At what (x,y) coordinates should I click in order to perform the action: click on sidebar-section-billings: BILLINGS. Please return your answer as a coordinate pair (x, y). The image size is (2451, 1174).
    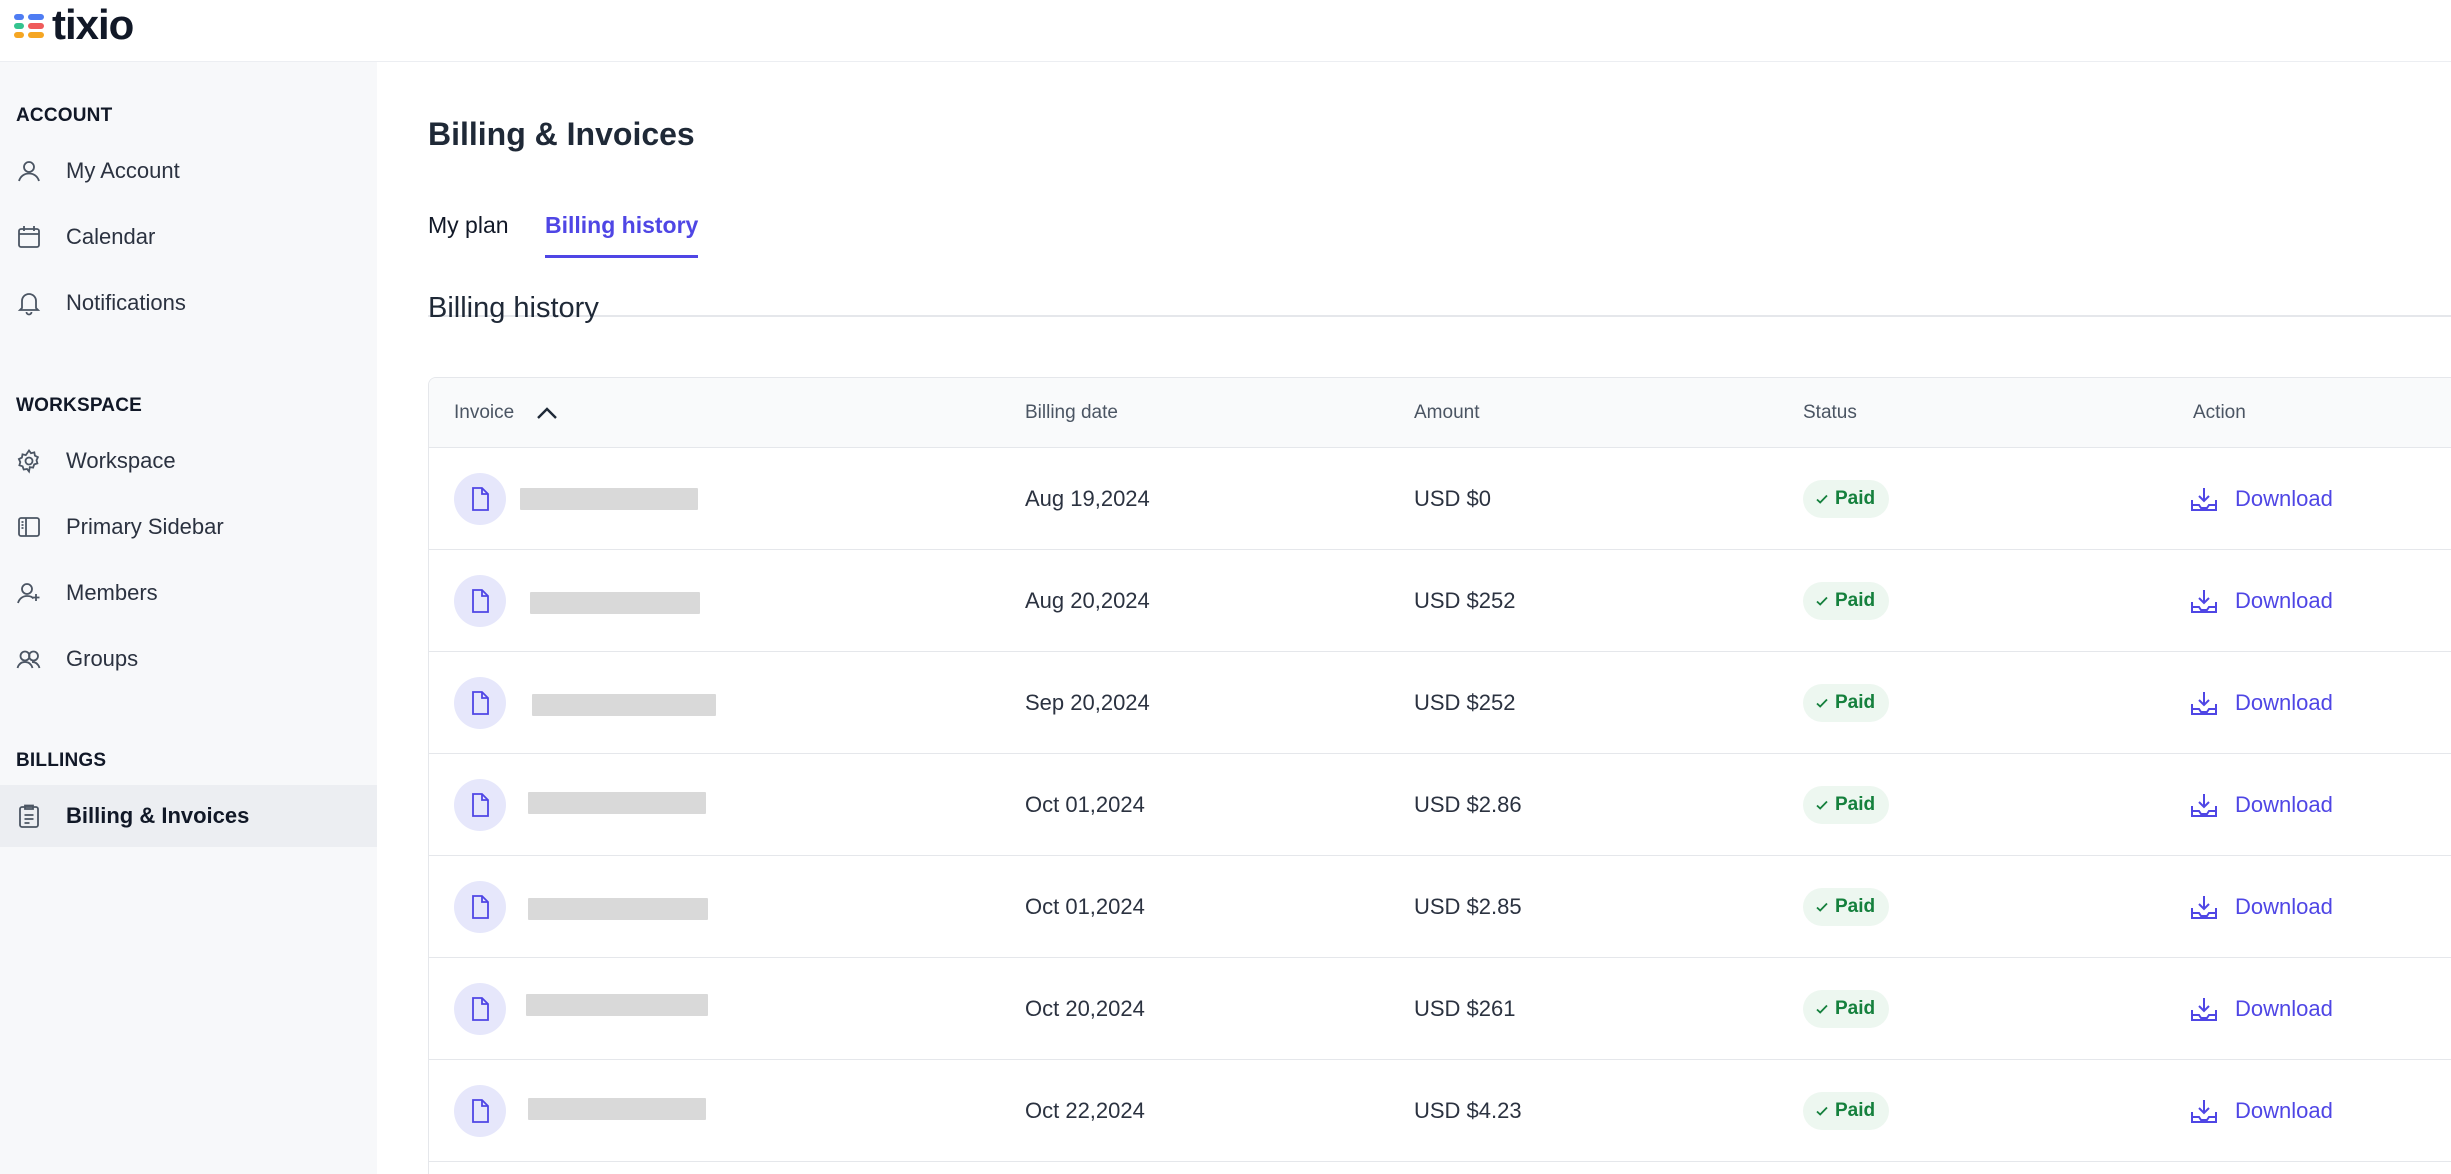
    Looking at the image, I should click on (61, 760).